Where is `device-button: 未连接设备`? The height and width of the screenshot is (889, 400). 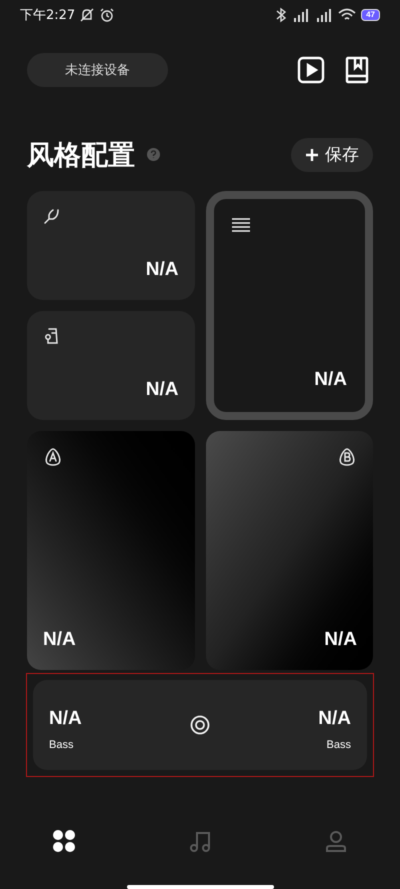 device-button: 未连接设备 is located at coordinates (97, 69).